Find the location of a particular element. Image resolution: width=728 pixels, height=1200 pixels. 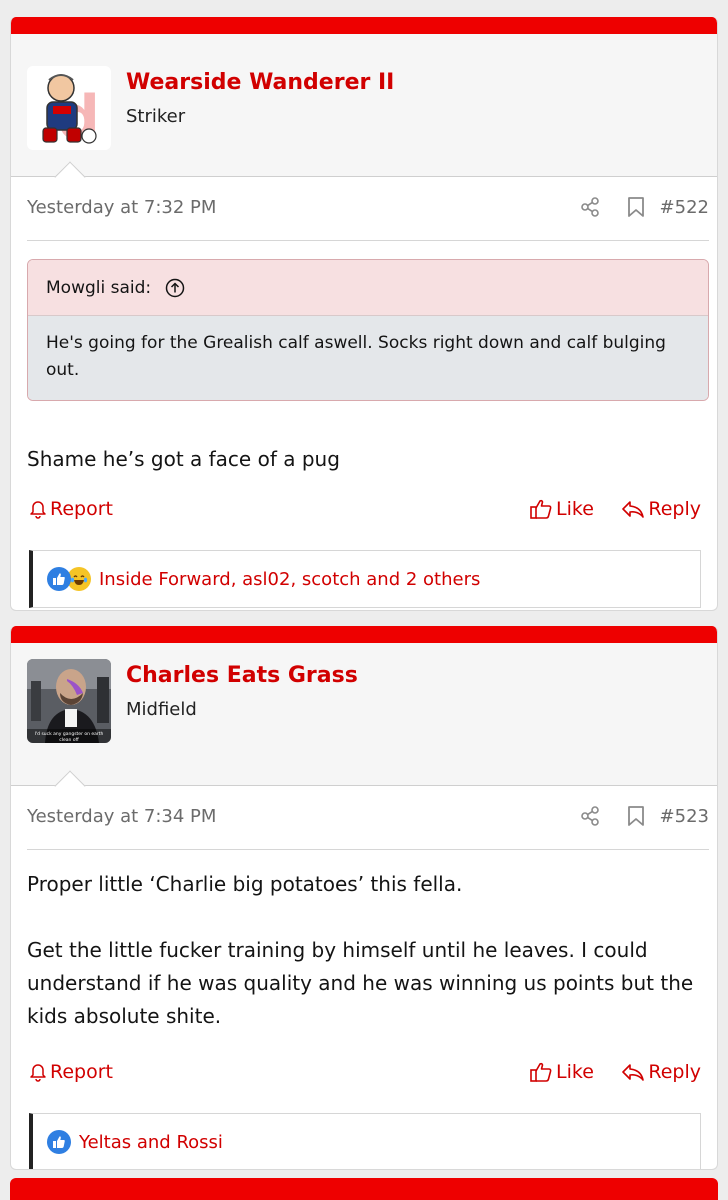

username: Wearside Wanderer II is located at coordinates (260, 82).